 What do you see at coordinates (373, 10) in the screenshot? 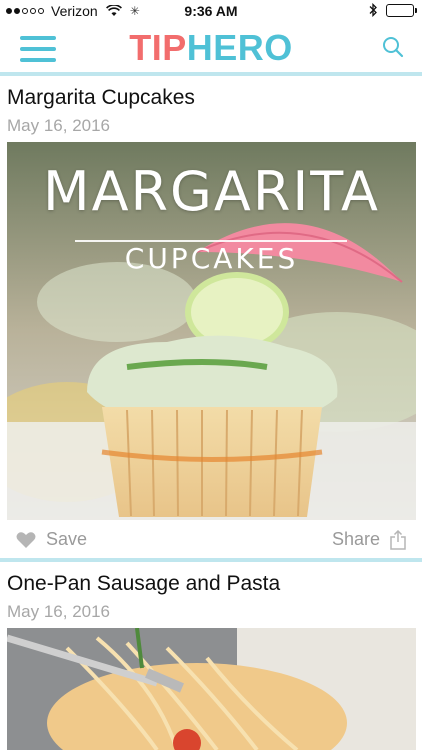
I see `bluetooth-icon` at bounding box center [373, 10].